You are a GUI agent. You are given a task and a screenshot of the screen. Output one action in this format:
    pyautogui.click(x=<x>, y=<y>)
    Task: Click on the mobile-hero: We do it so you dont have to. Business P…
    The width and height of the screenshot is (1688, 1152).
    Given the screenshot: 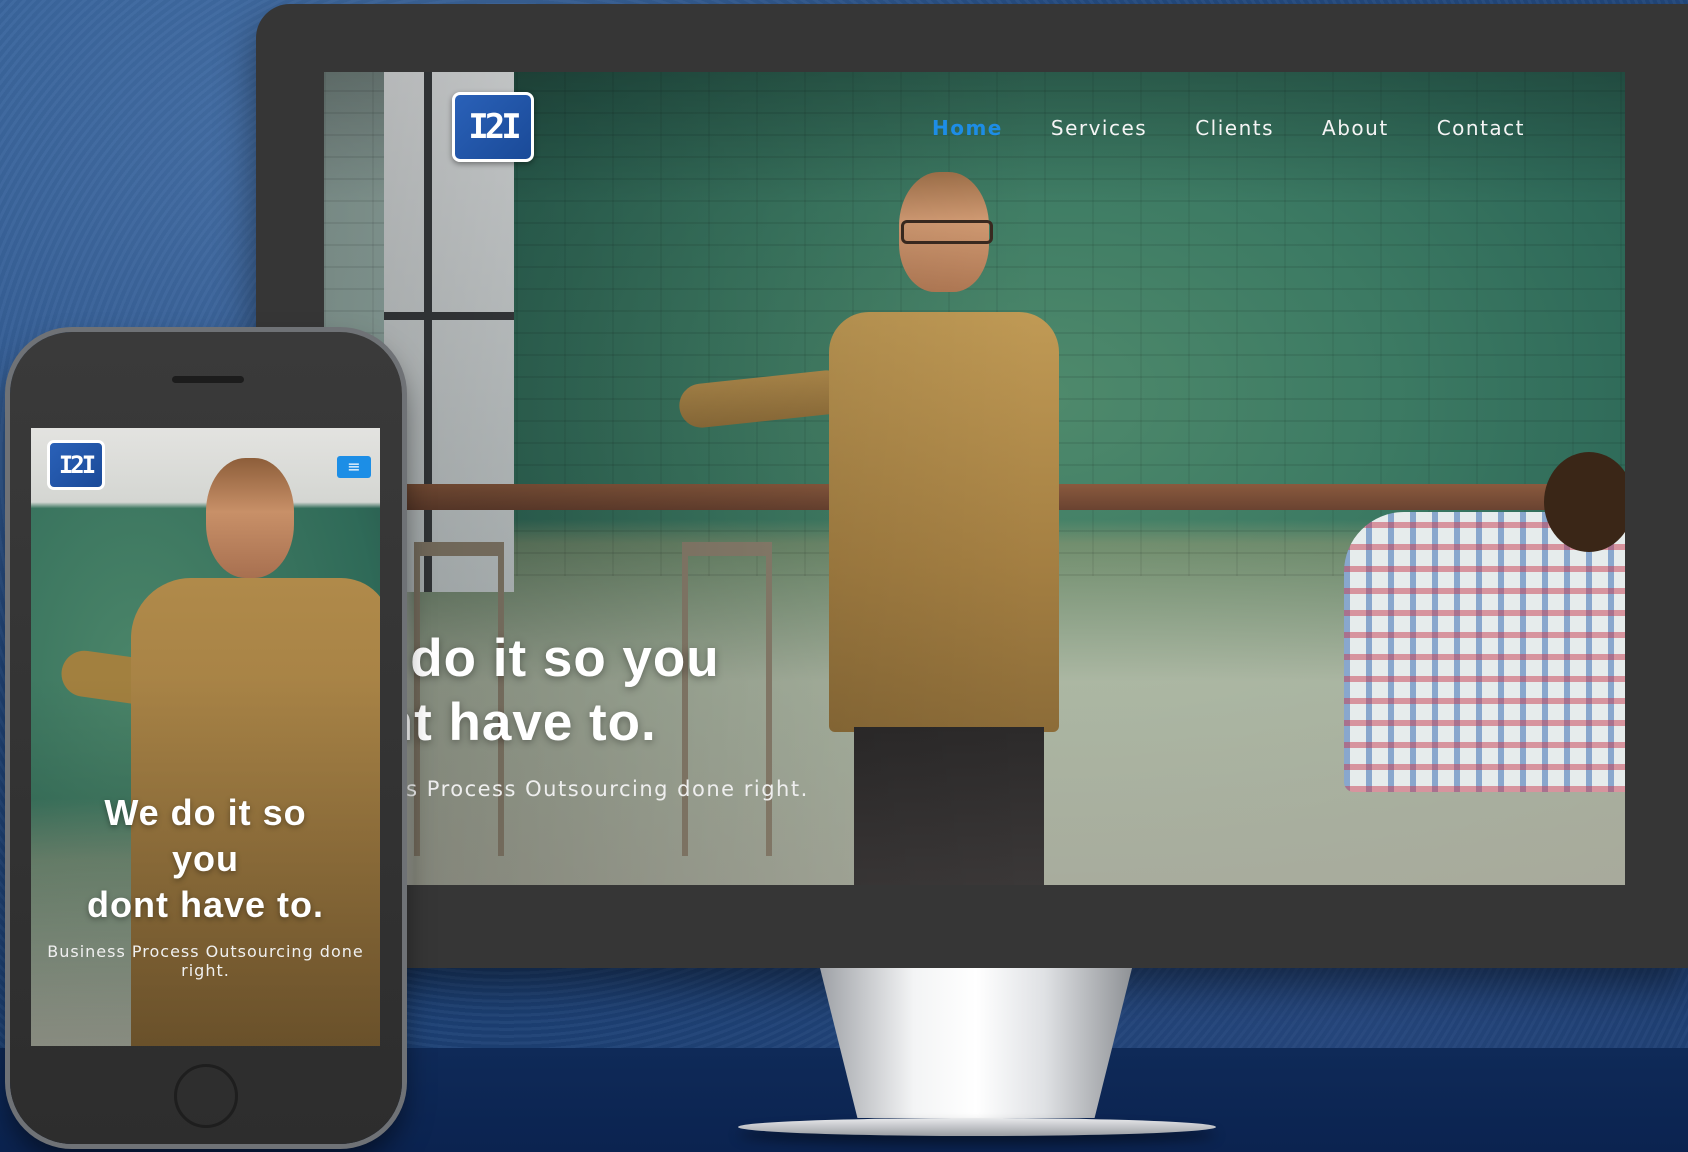 What is the action you would take?
    pyautogui.click(x=205, y=885)
    